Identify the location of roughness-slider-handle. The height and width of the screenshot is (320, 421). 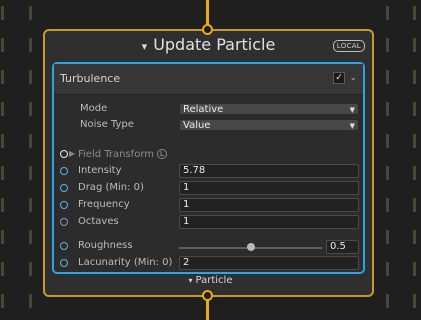
(250, 247).